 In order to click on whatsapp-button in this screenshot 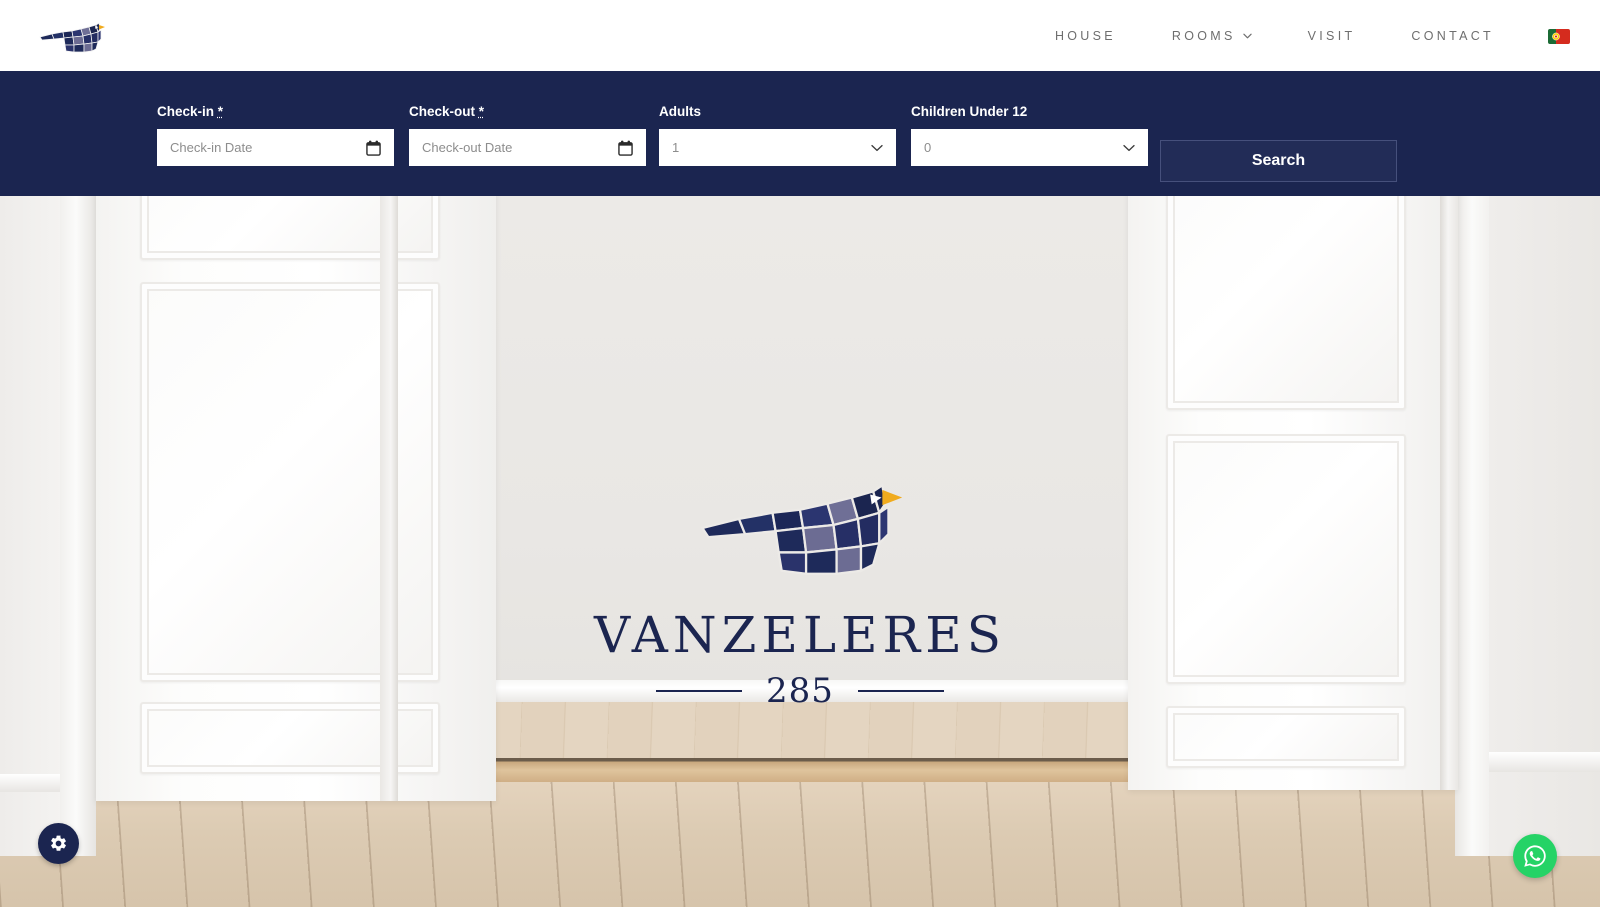, I will do `click(1535, 856)`.